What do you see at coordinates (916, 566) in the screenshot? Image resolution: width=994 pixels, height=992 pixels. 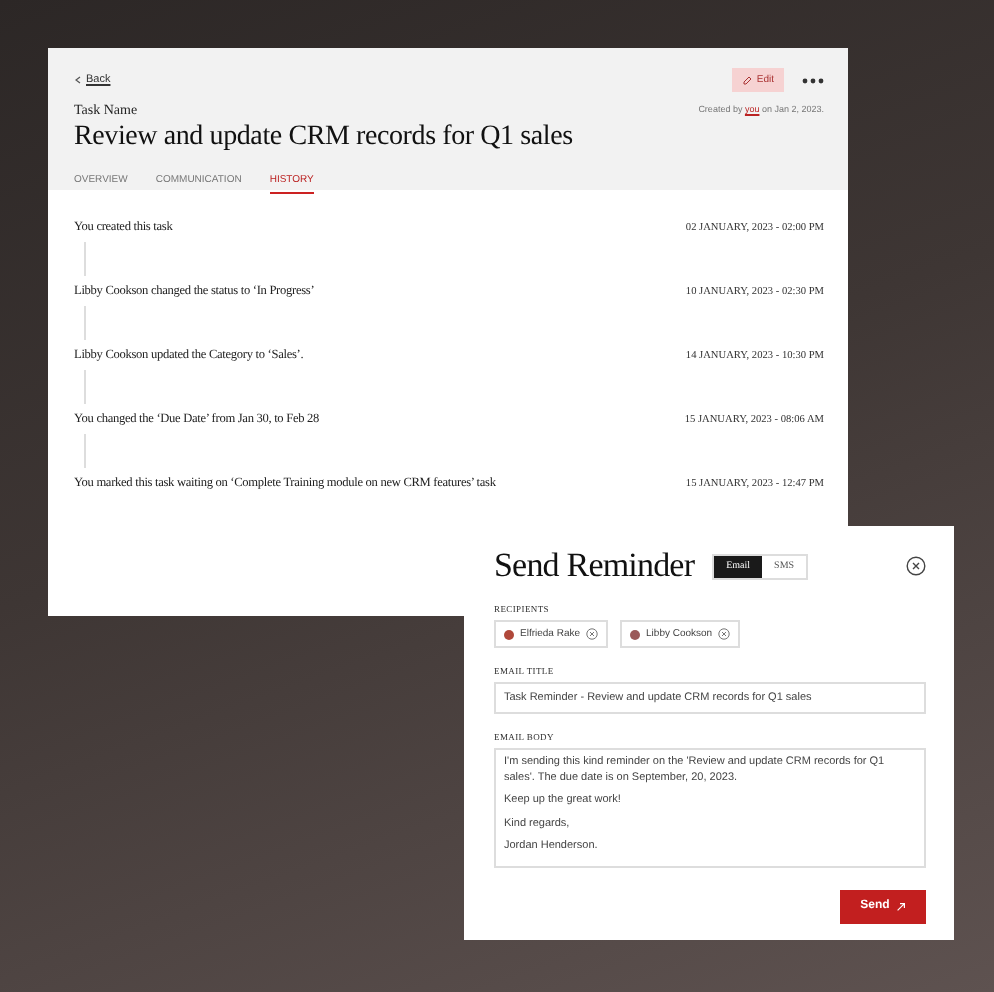 I see `close-icon` at bounding box center [916, 566].